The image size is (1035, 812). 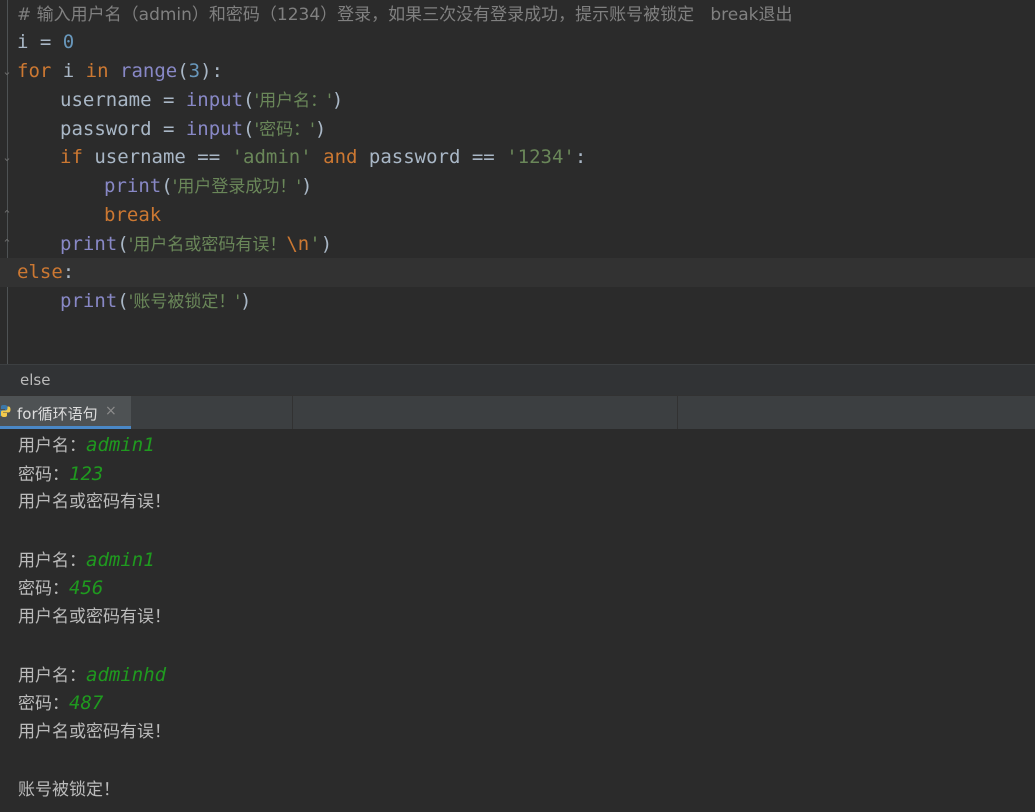 I want to click on token: username =, so click(x=123, y=100).